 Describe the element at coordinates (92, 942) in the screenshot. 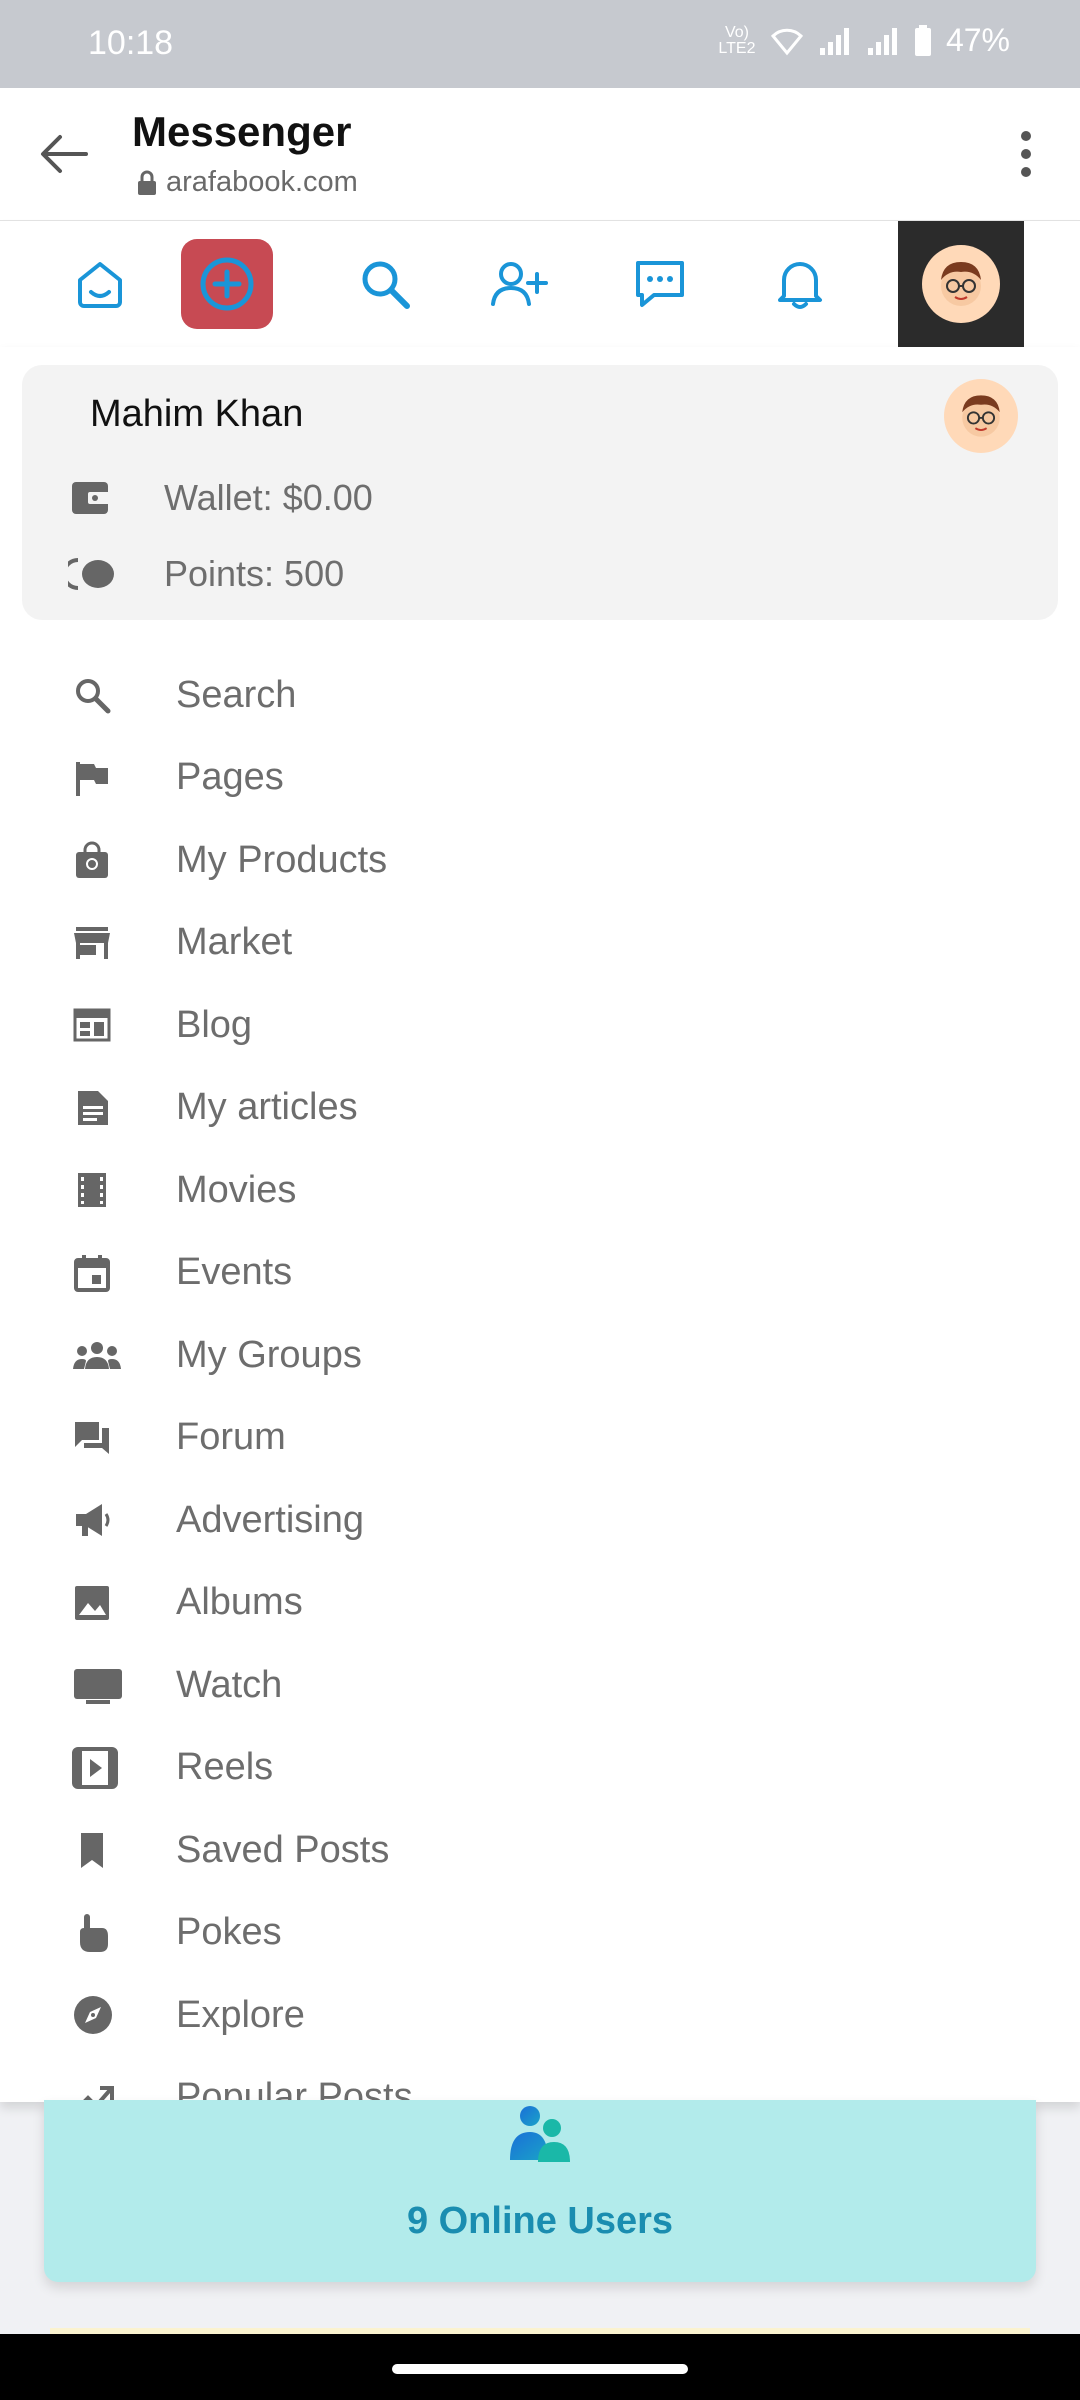

I see `store-icon` at that location.